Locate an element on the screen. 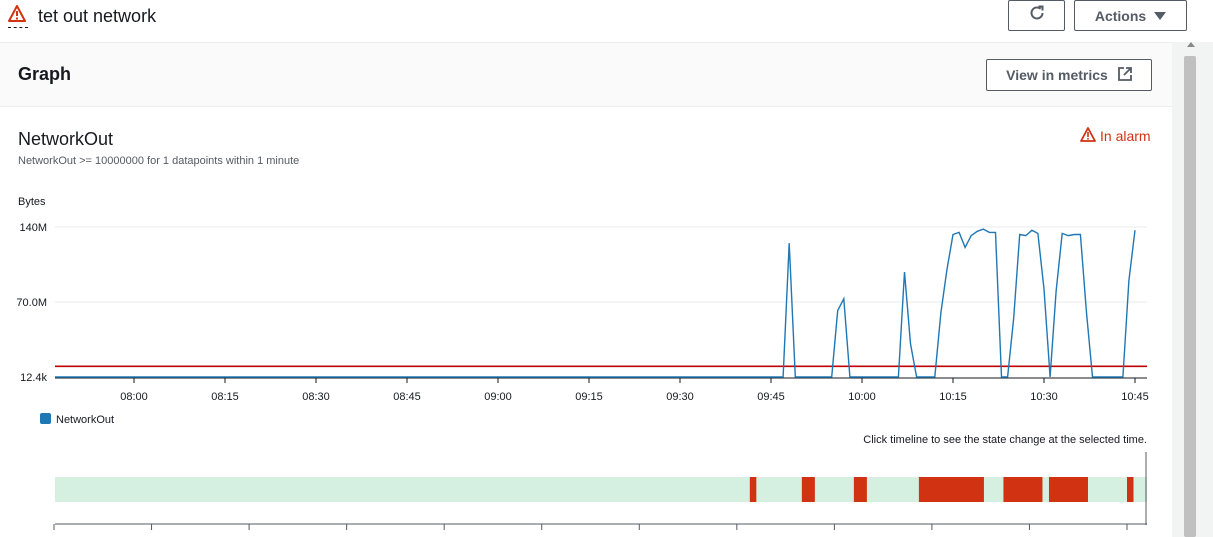 This screenshot has width=1213, height=537. x-tick-label: 08:45 is located at coordinates (407, 397).